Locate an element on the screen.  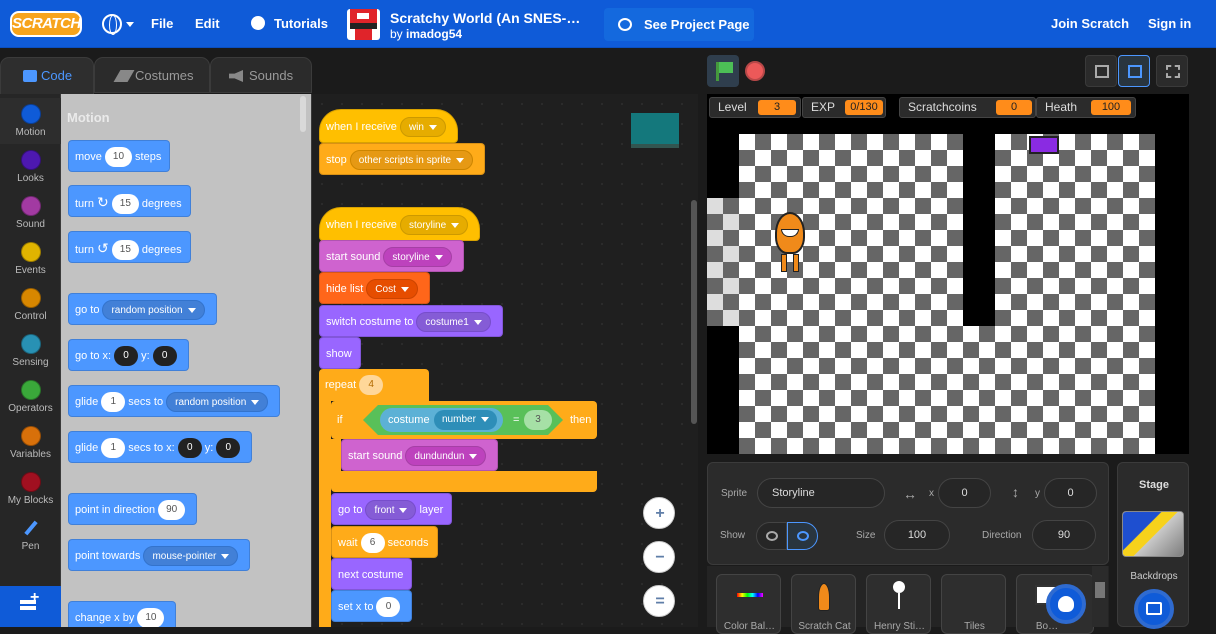
edit-menu: Edit is located at coordinates (207, 24).